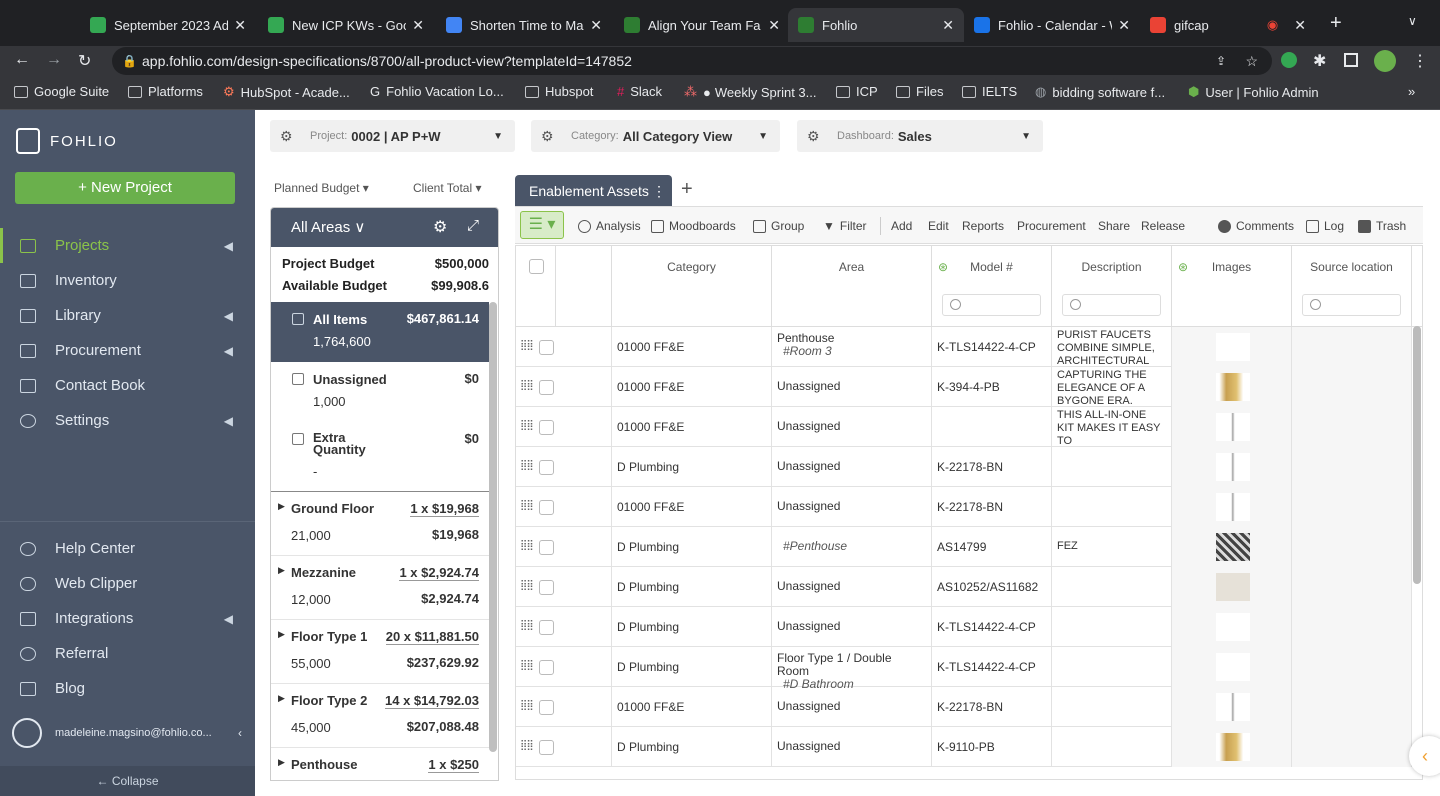  I want to click on brand-logo: FOHLIO, so click(67, 141).